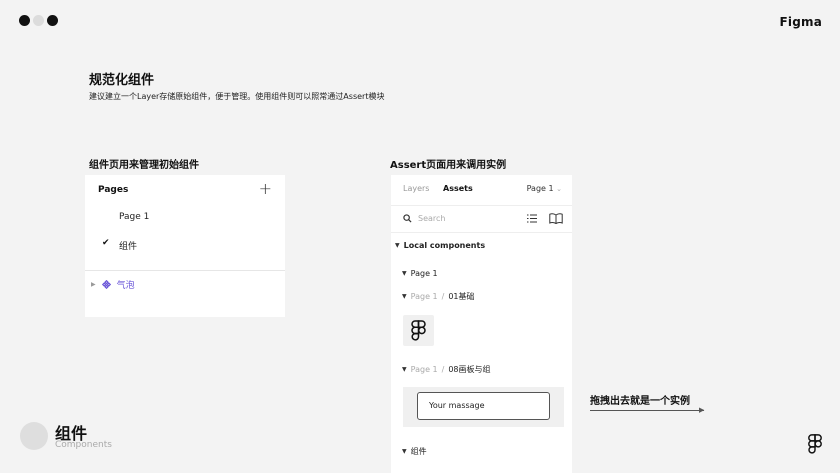 The height and width of the screenshot is (473, 840). I want to click on local-components-row: ▼ Local components, so click(440, 245).